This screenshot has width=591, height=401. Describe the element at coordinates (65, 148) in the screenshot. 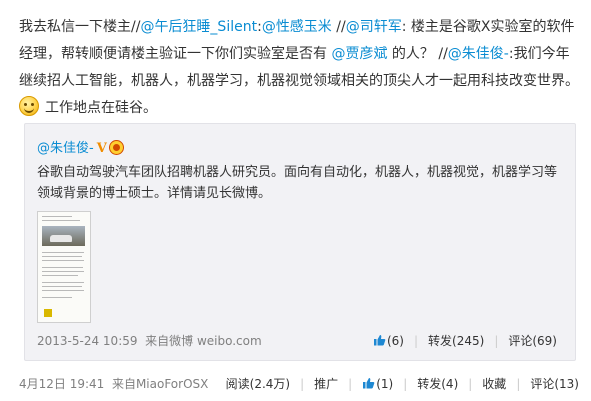

I see `quoted-author-link: @朱佳俊-` at that location.